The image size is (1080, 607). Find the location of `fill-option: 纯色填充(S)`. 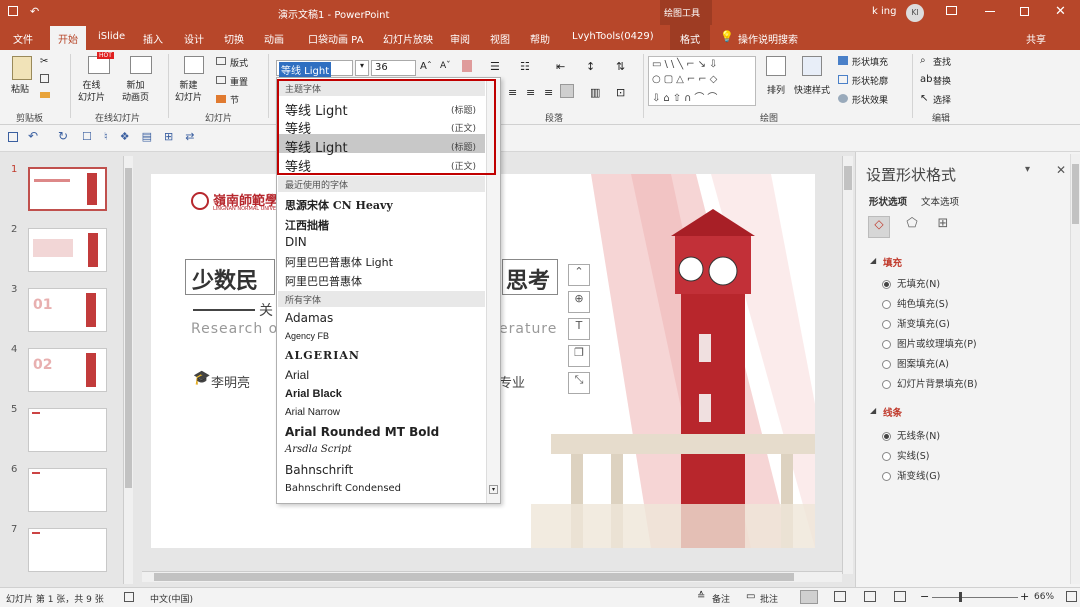

fill-option: 纯色填充(S) is located at coordinates (915, 303).